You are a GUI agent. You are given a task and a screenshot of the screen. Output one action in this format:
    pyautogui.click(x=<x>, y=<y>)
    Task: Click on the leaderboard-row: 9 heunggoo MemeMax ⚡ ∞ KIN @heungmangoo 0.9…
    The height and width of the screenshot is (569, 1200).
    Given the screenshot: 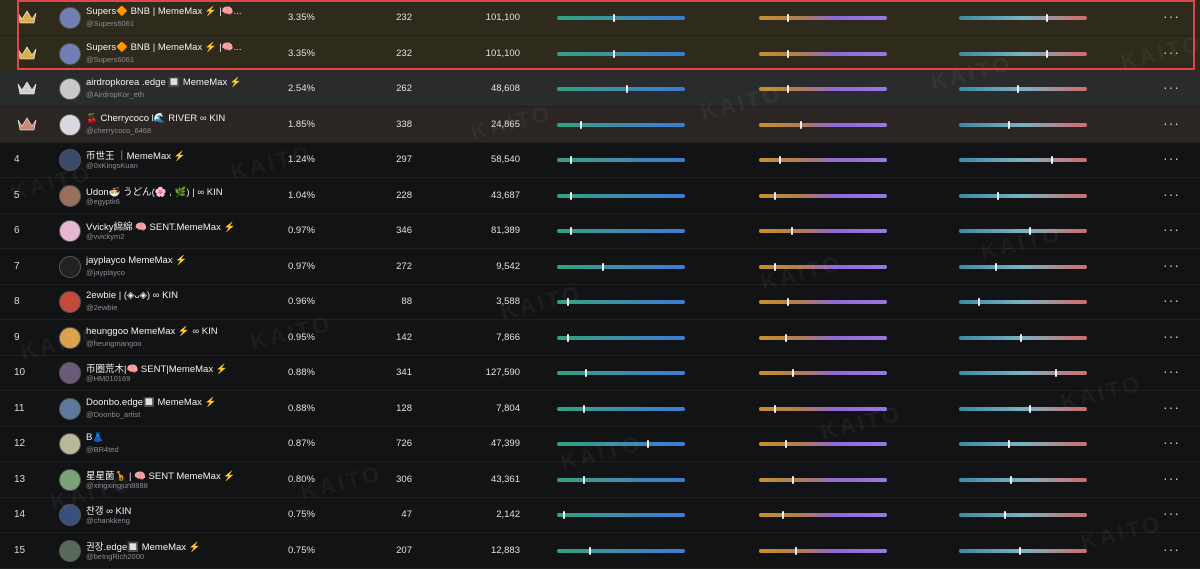 What is the action you would take?
    pyautogui.click(x=600, y=338)
    